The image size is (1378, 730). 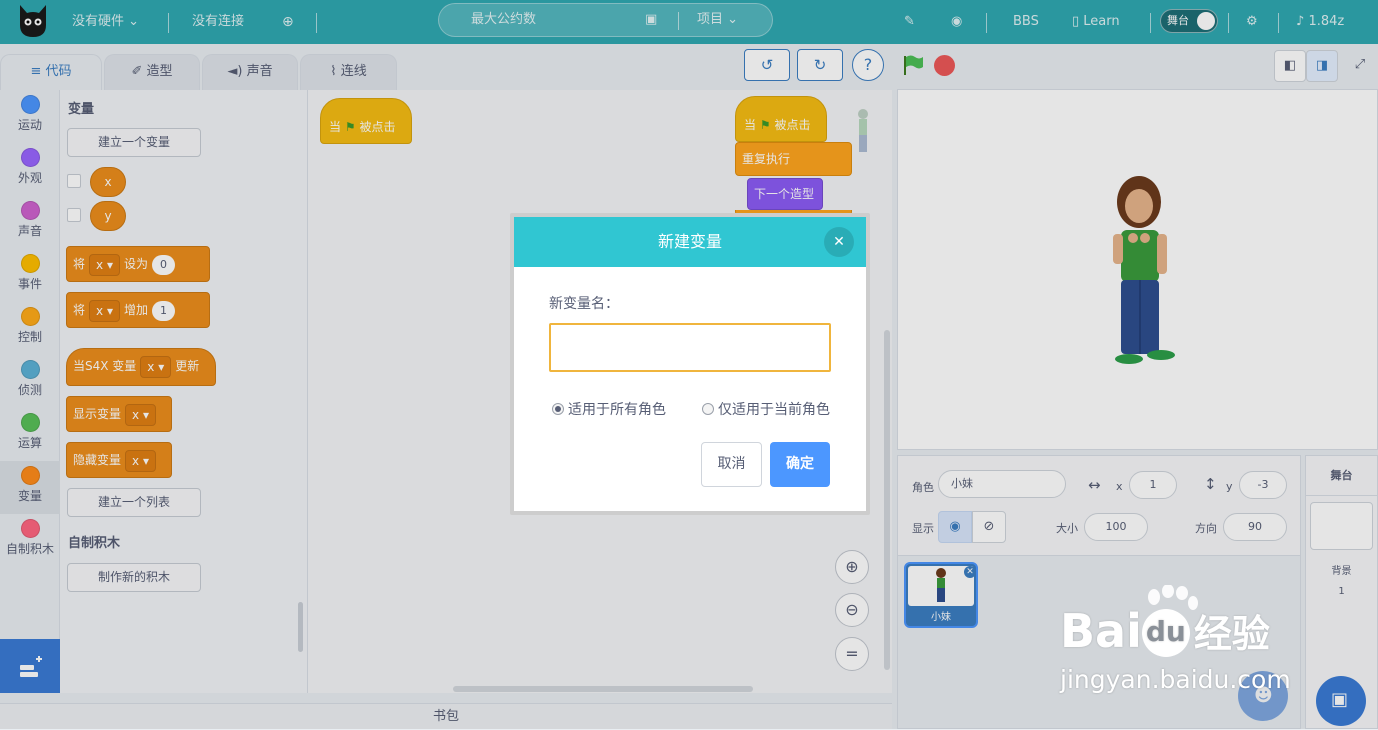 What do you see at coordinates (1101, 631) in the screenshot?
I see `watermark-brand: Bai` at bounding box center [1101, 631].